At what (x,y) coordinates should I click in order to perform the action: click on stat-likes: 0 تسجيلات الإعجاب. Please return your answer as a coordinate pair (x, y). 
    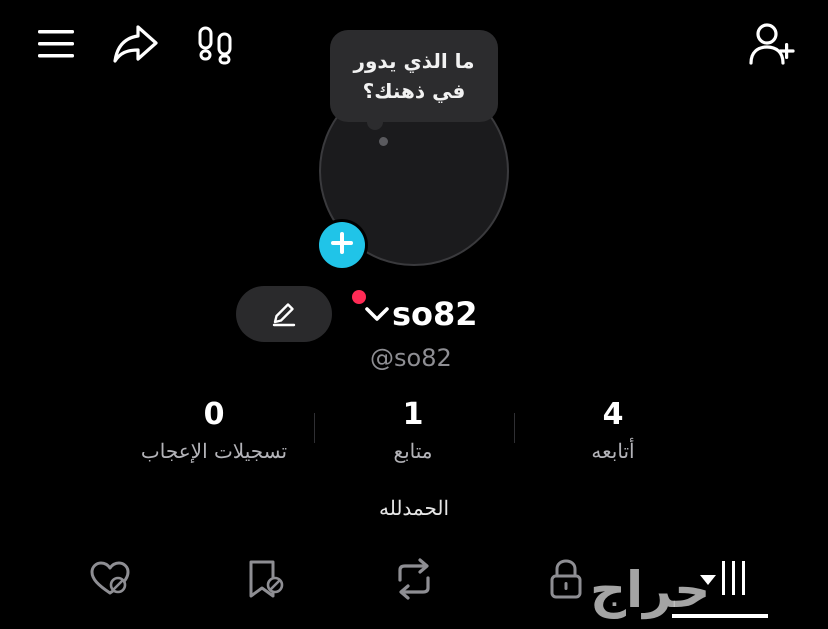
    Looking at the image, I should click on (214, 431).